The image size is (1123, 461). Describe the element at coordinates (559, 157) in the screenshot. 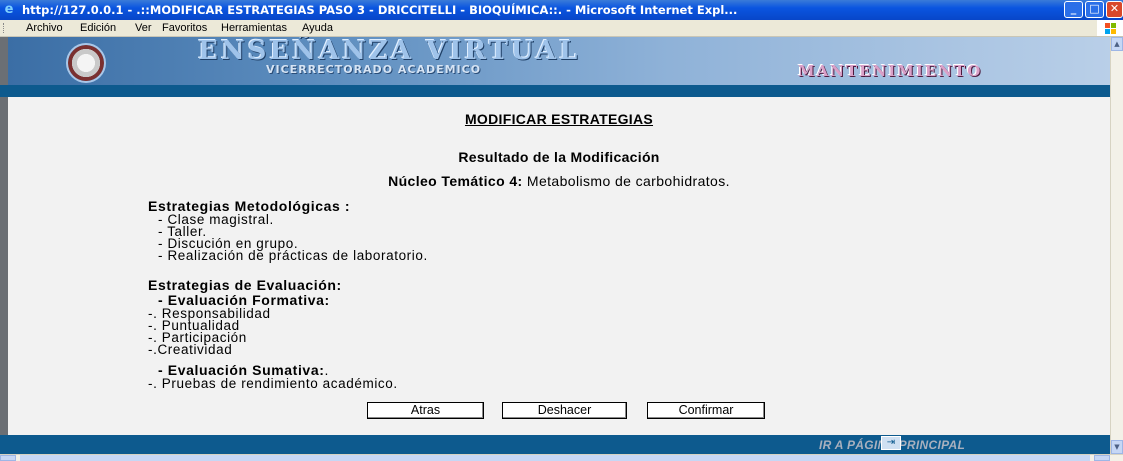

I see `result-title: Resultado de la Modificación` at that location.